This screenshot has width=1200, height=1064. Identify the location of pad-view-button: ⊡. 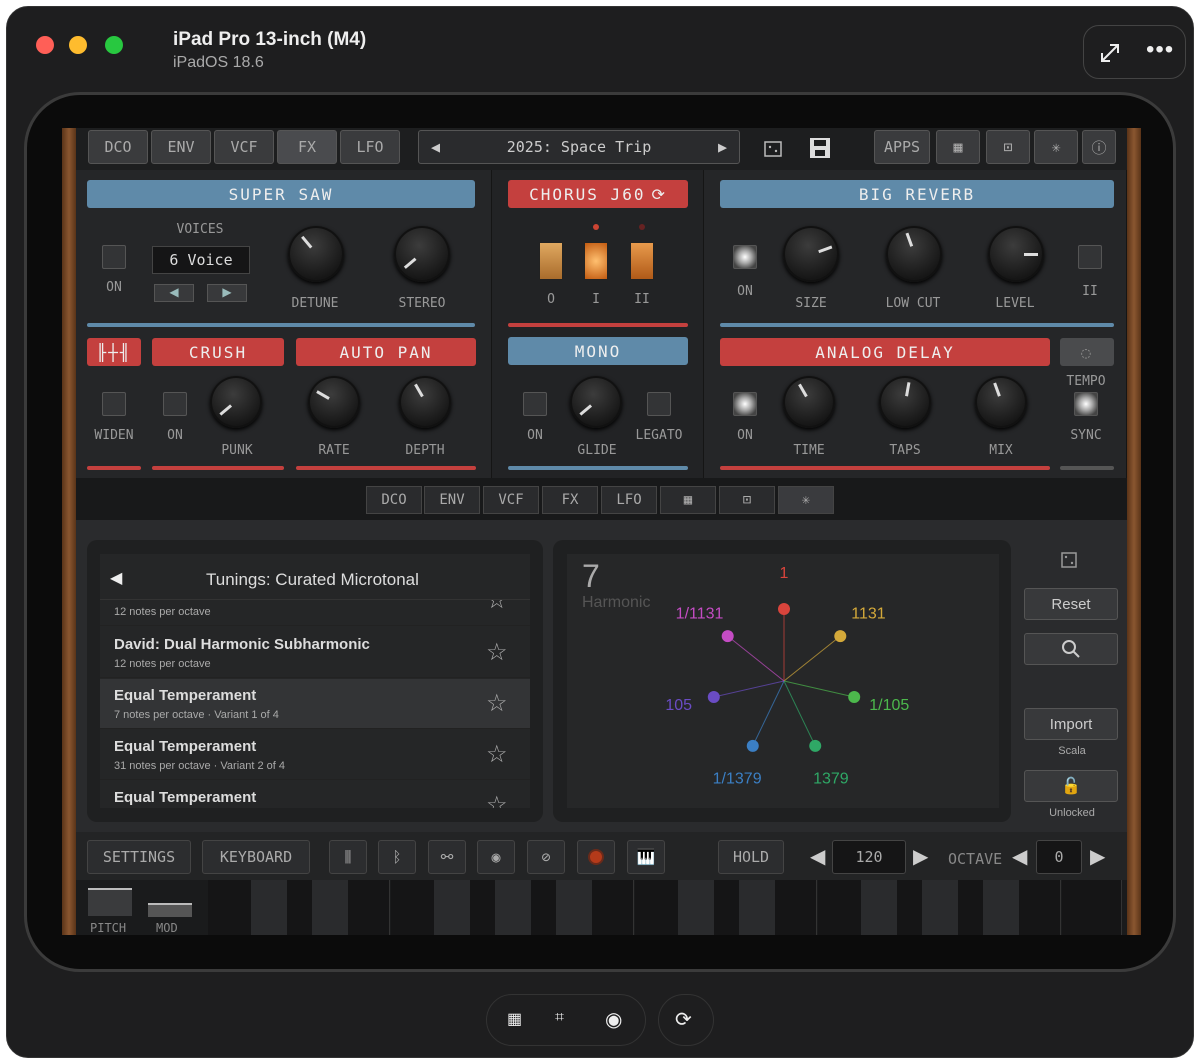
(1008, 147).